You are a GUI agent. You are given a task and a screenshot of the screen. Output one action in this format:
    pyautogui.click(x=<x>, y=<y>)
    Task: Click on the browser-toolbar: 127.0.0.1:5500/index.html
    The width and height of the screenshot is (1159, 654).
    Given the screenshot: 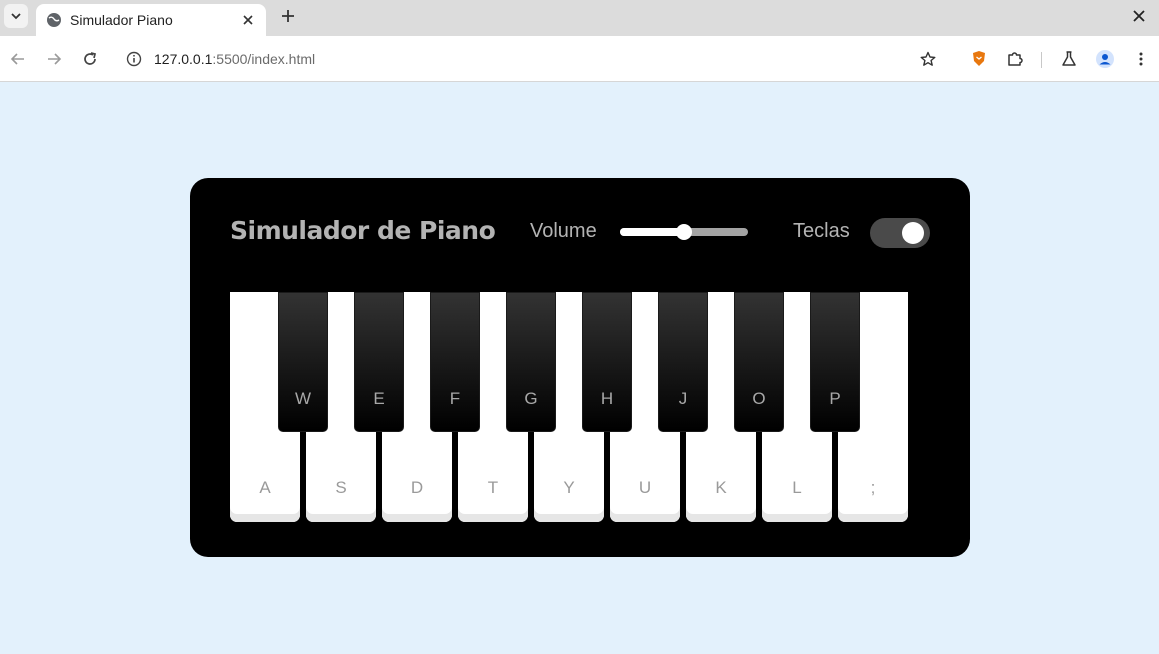 What is the action you would take?
    pyautogui.click(x=579, y=59)
    